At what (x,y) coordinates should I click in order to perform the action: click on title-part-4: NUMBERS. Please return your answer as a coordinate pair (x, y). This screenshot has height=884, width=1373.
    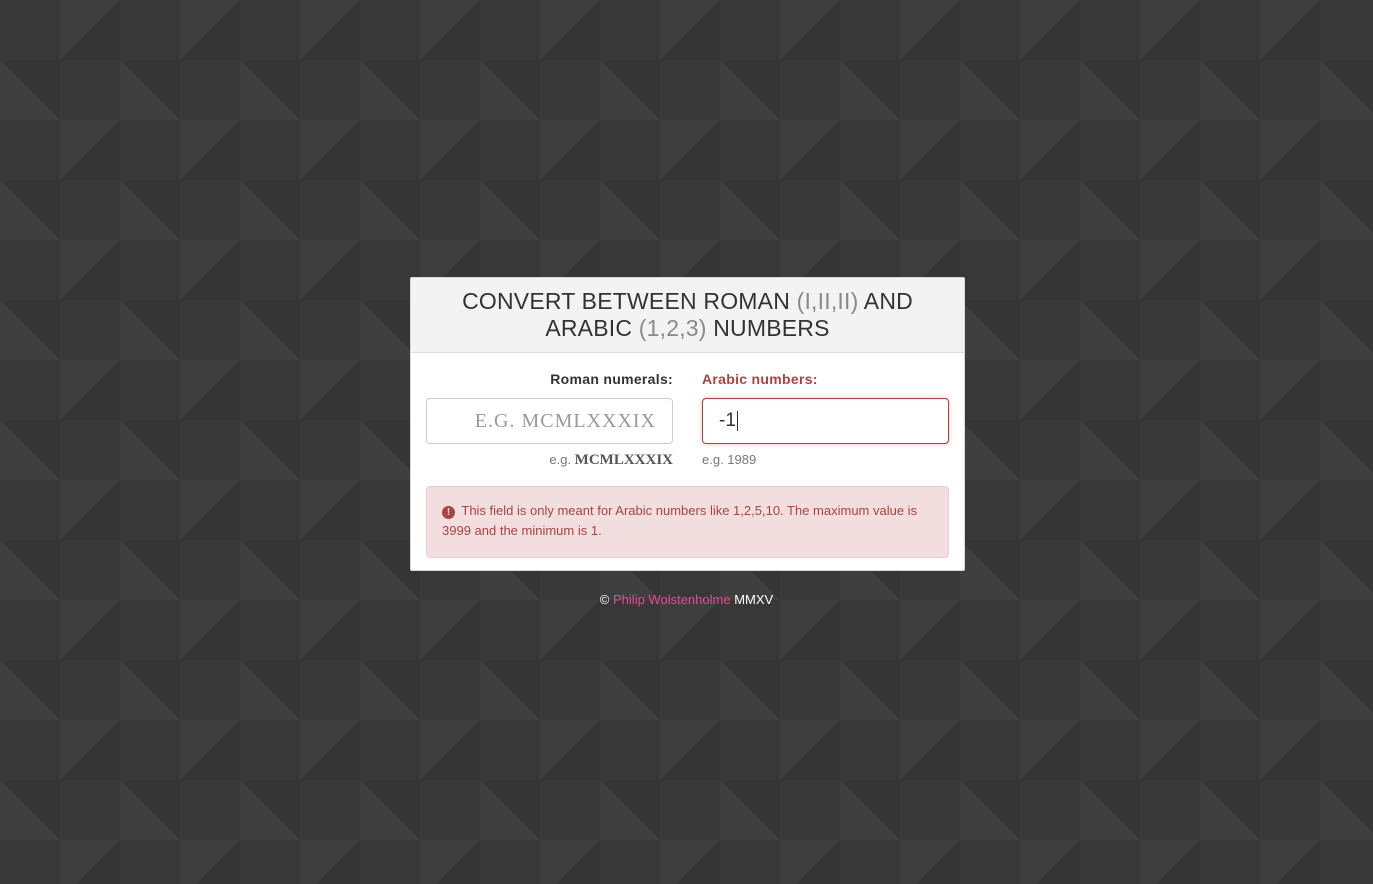
    Looking at the image, I should click on (768, 328).